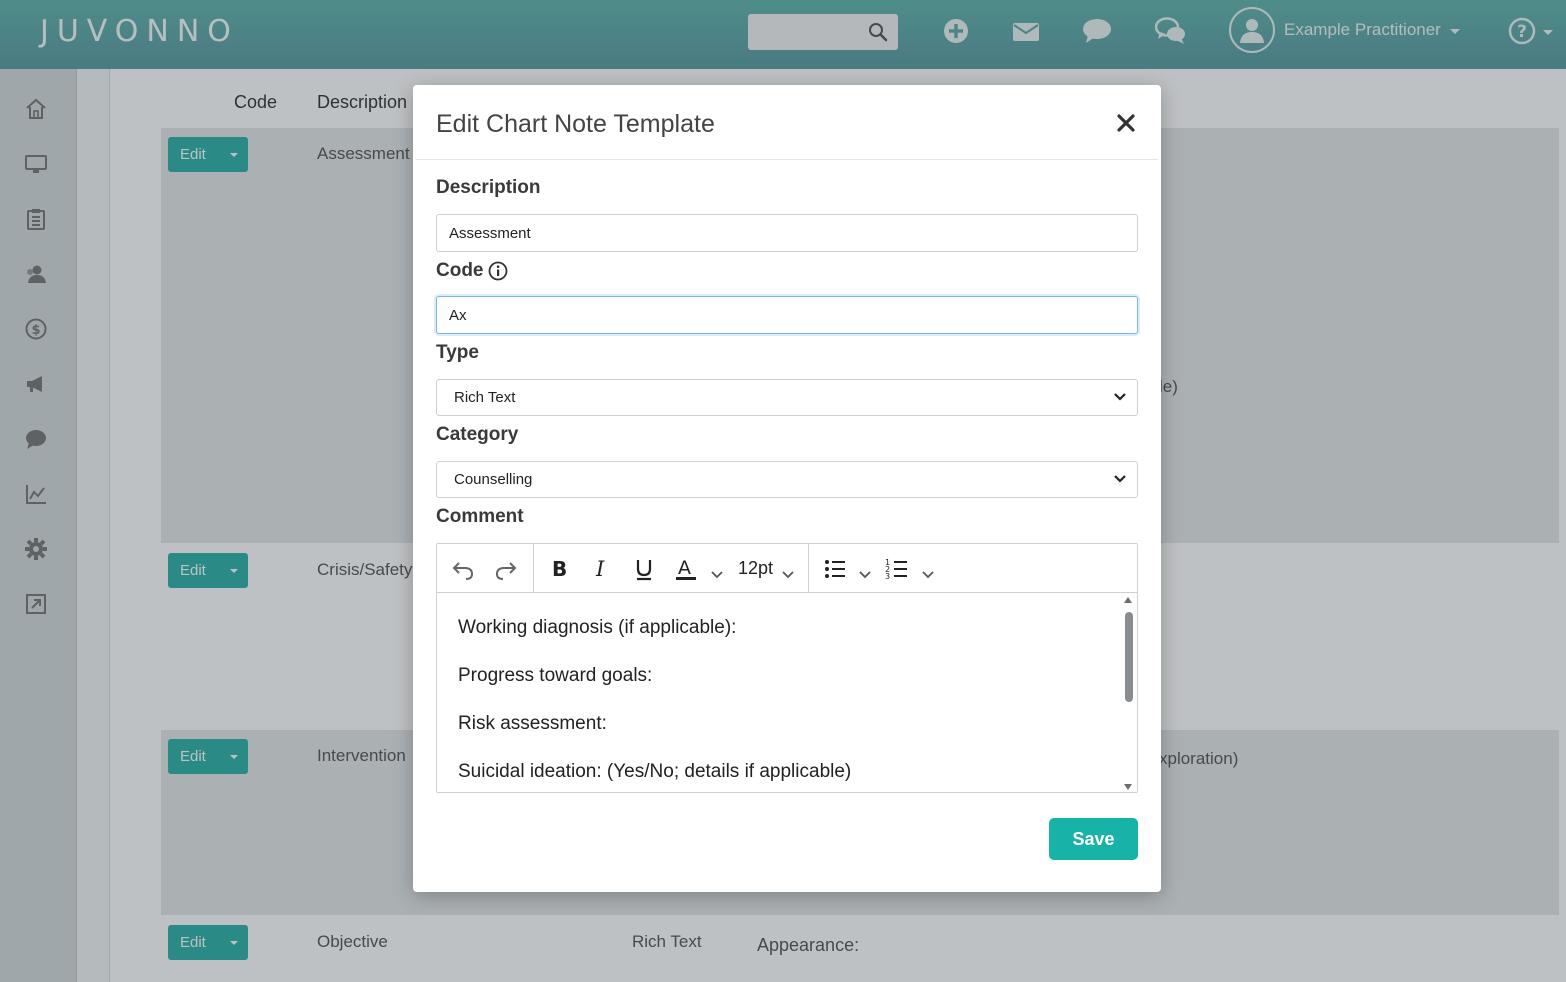  I want to click on scrollbar-thumb, so click(1129, 657).